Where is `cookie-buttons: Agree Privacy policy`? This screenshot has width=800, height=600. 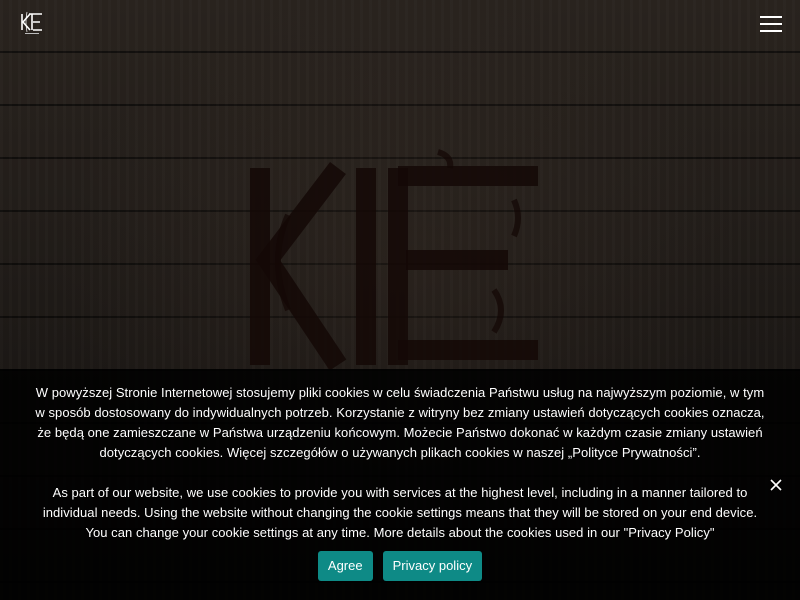
cookie-buttons: Agree Privacy policy is located at coordinates (400, 566).